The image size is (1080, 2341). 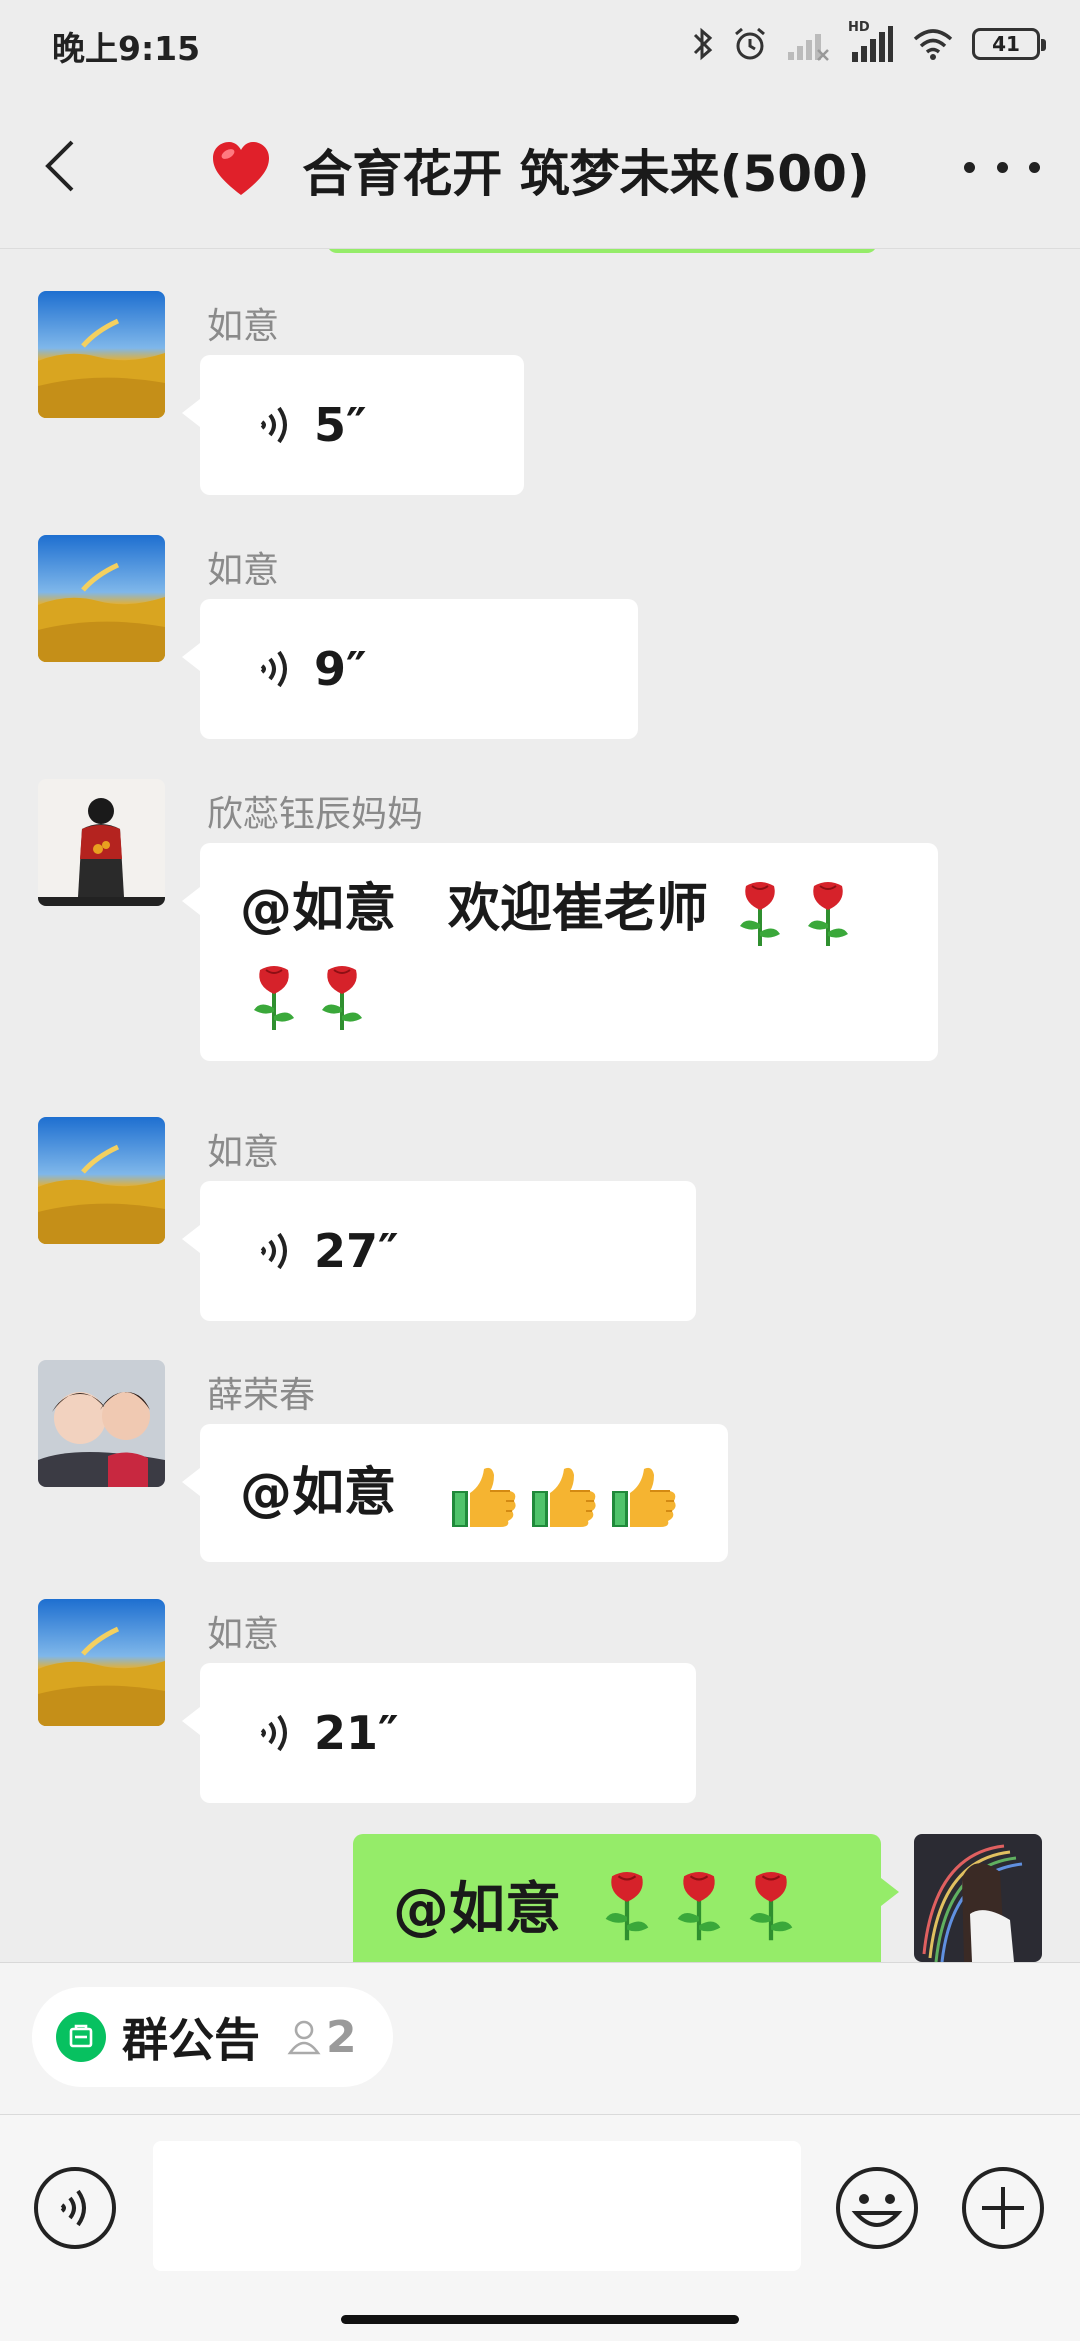 I want to click on voice-duration: 27″, so click(x=356, y=1251).